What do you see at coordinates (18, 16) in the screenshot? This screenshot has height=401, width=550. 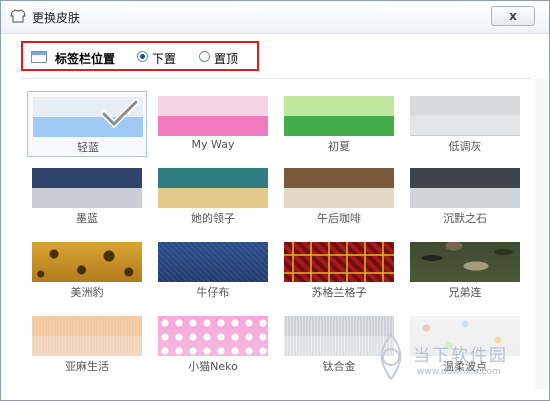 I see `shirt-icon` at bounding box center [18, 16].